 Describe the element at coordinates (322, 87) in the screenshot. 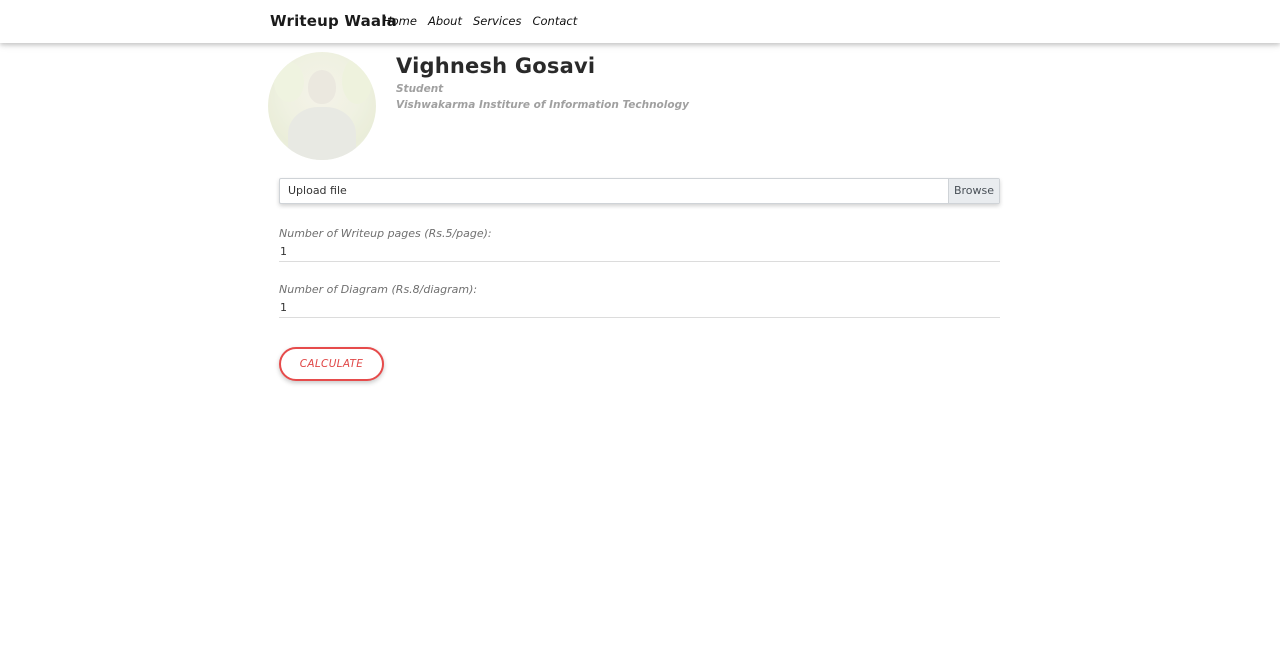

I see `avatar-head` at that location.